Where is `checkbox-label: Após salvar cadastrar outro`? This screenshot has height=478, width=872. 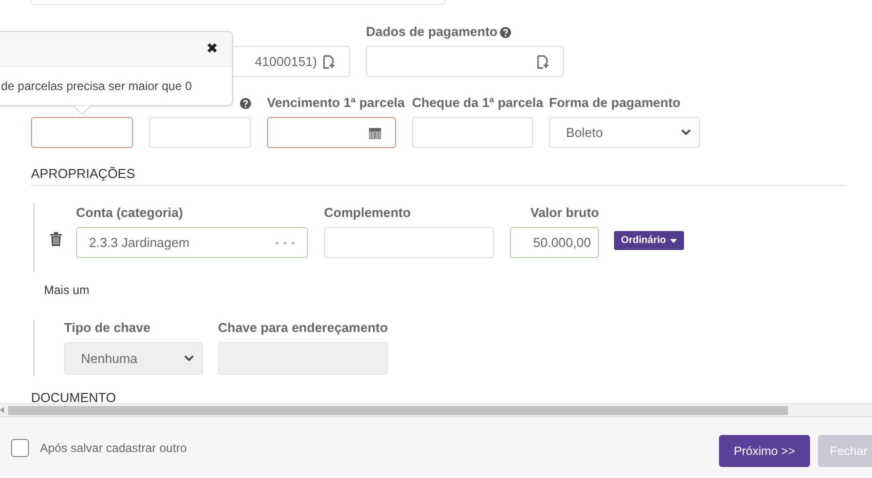
checkbox-label: Após salvar cadastrar outro is located at coordinates (113, 447).